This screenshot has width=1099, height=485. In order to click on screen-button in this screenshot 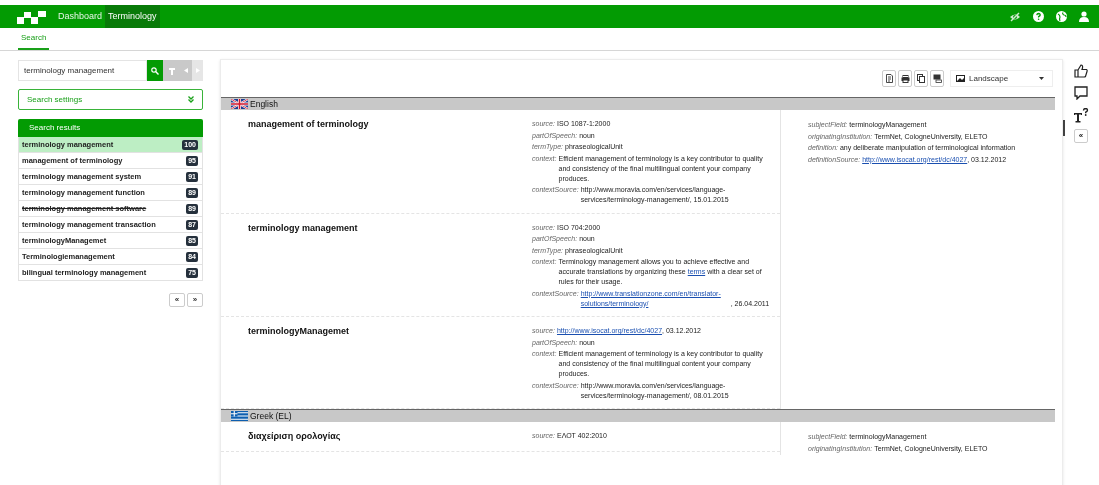, I will do `click(937, 78)`.